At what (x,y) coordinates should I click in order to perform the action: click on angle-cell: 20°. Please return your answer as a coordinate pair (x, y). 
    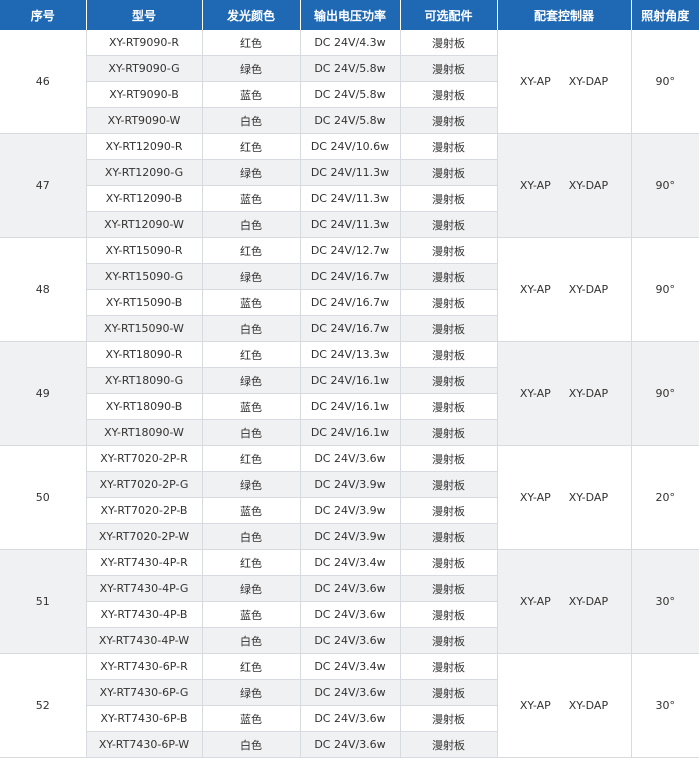
    Looking at the image, I should click on (665, 497).